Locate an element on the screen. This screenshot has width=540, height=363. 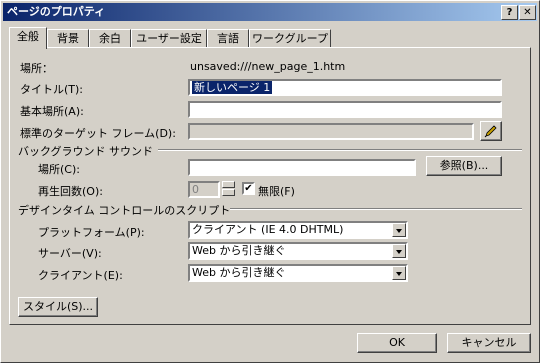
server-select: Web から引き継ぐ is located at coordinates (298, 251).